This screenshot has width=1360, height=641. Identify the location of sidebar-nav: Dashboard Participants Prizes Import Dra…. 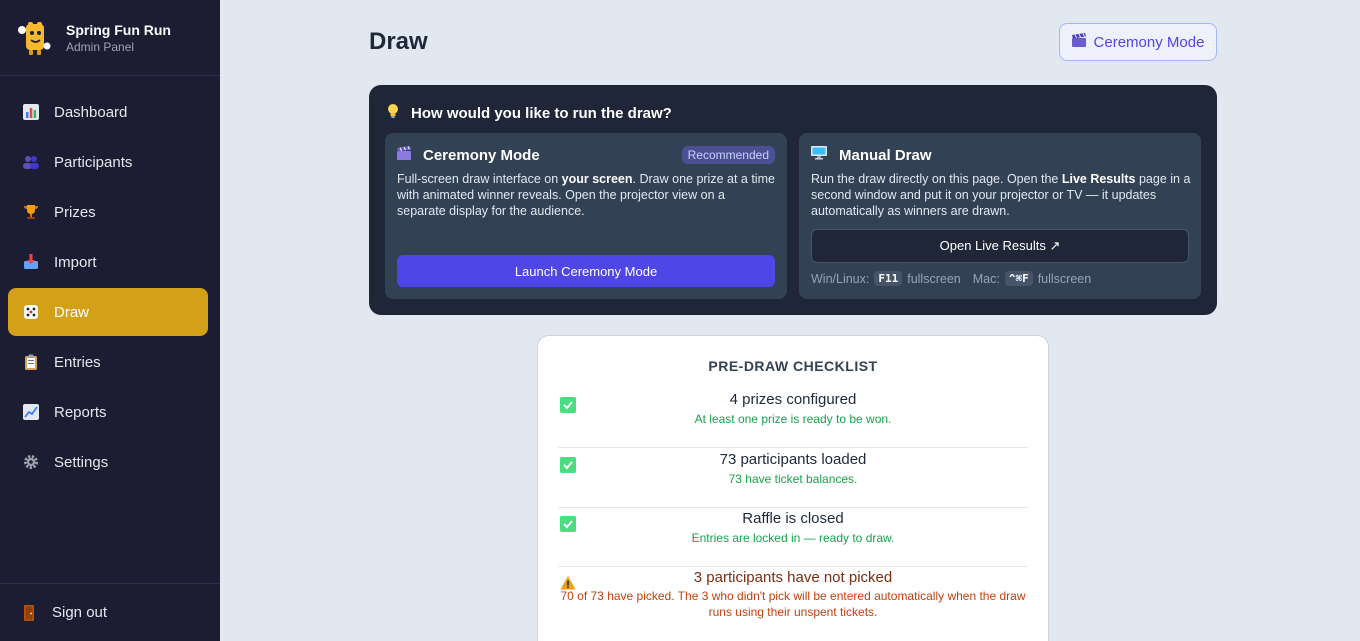
(110, 281).